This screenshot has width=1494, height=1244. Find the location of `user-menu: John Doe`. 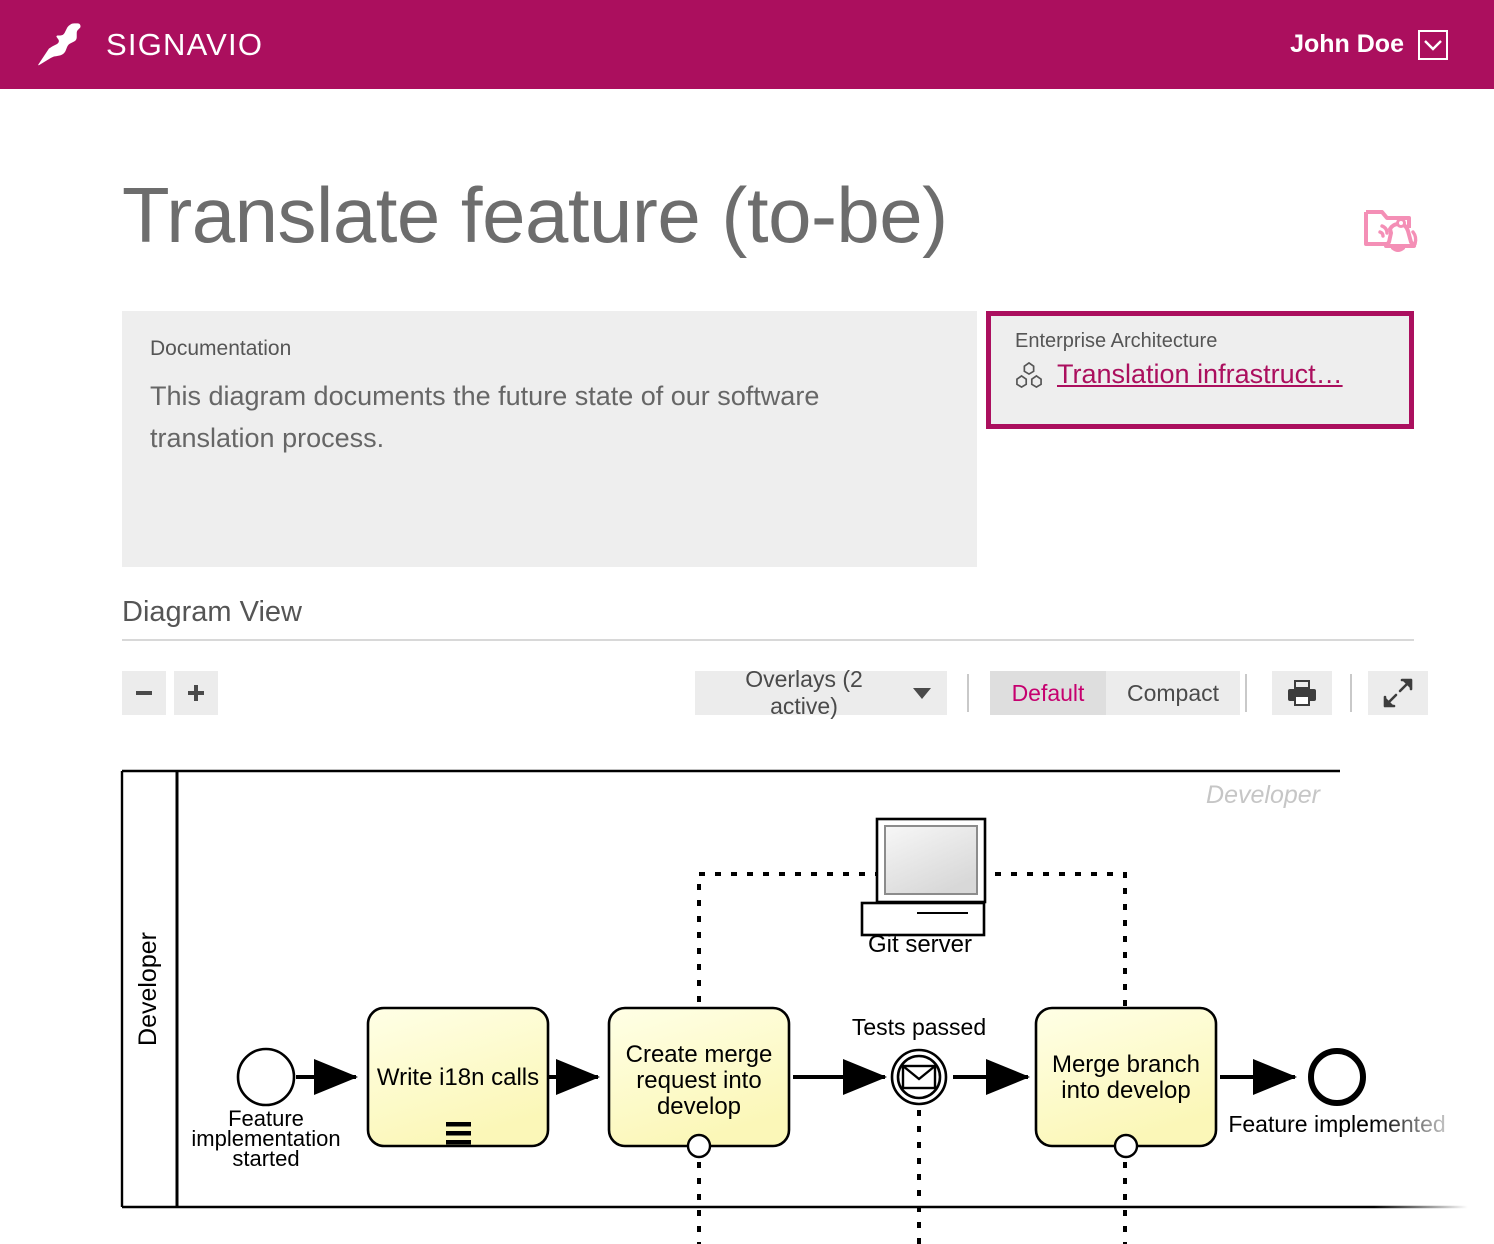

user-menu: John Doe is located at coordinates (1392, 44).